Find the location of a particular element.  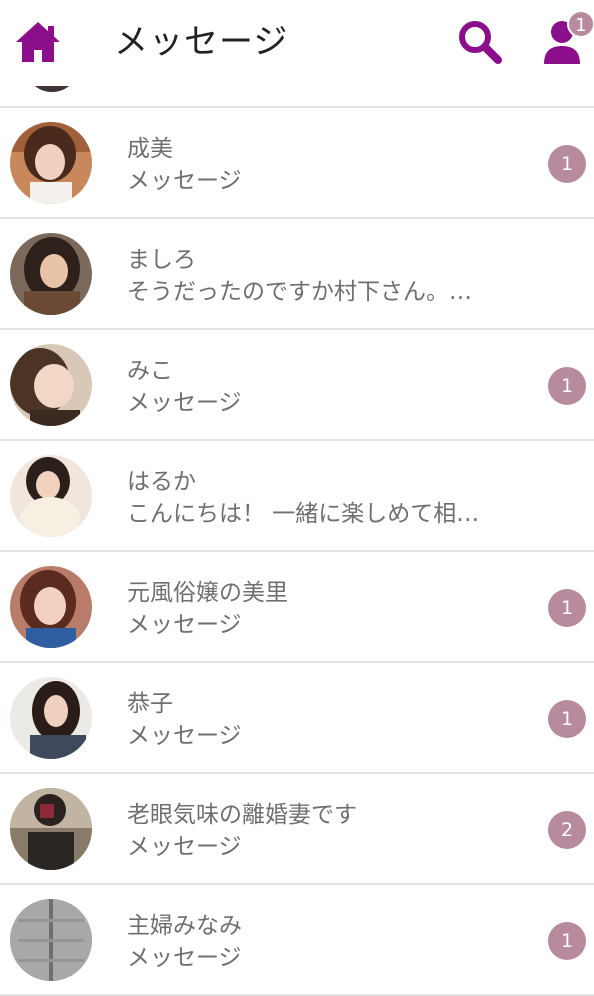

contact-name: ましろ is located at coordinates (161, 260).